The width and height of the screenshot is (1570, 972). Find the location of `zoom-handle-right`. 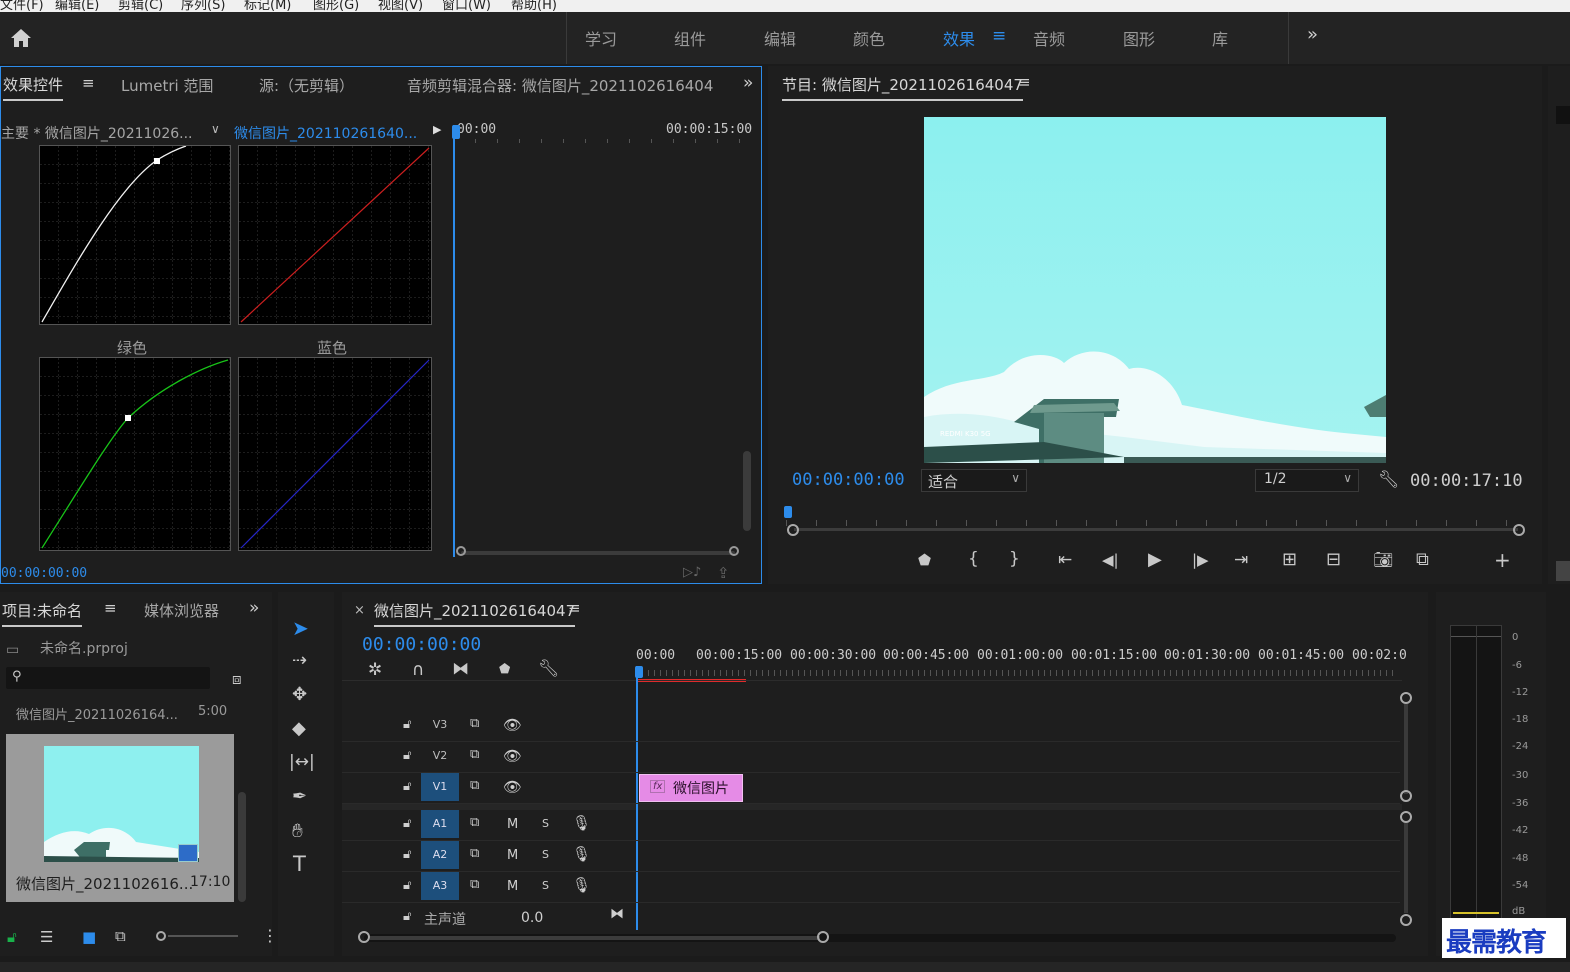

zoom-handle-right is located at coordinates (1519, 530).